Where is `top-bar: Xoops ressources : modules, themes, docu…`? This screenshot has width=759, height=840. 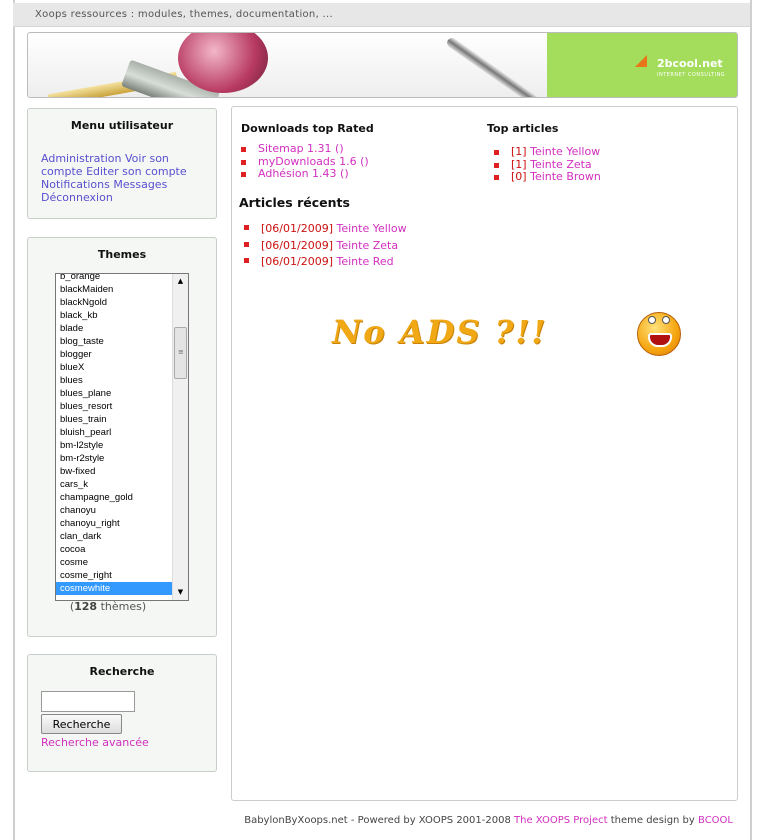
top-bar: Xoops ressources : modules, themes, docu… is located at coordinates (381, 15).